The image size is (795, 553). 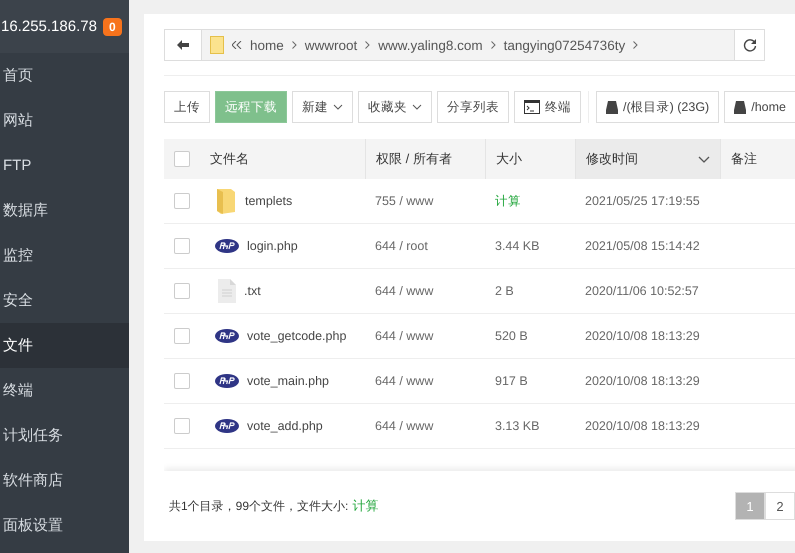 What do you see at coordinates (517, 246) in the screenshot?
I see `size-cell: 3.44 KB` at bounding box center [517, 246].